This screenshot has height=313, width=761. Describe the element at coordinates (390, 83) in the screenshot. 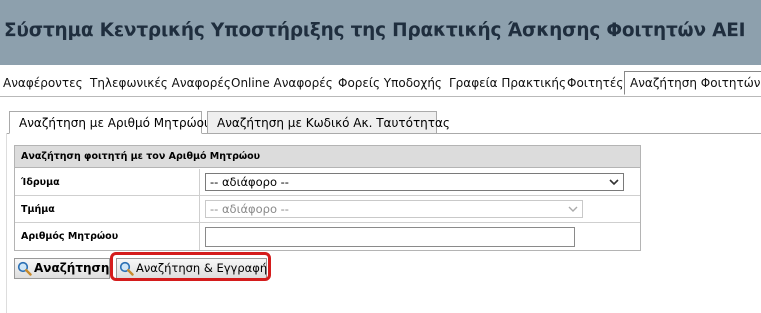

I see `menu-item-host-organizations: Φορείς Υποδοχής` at that location.